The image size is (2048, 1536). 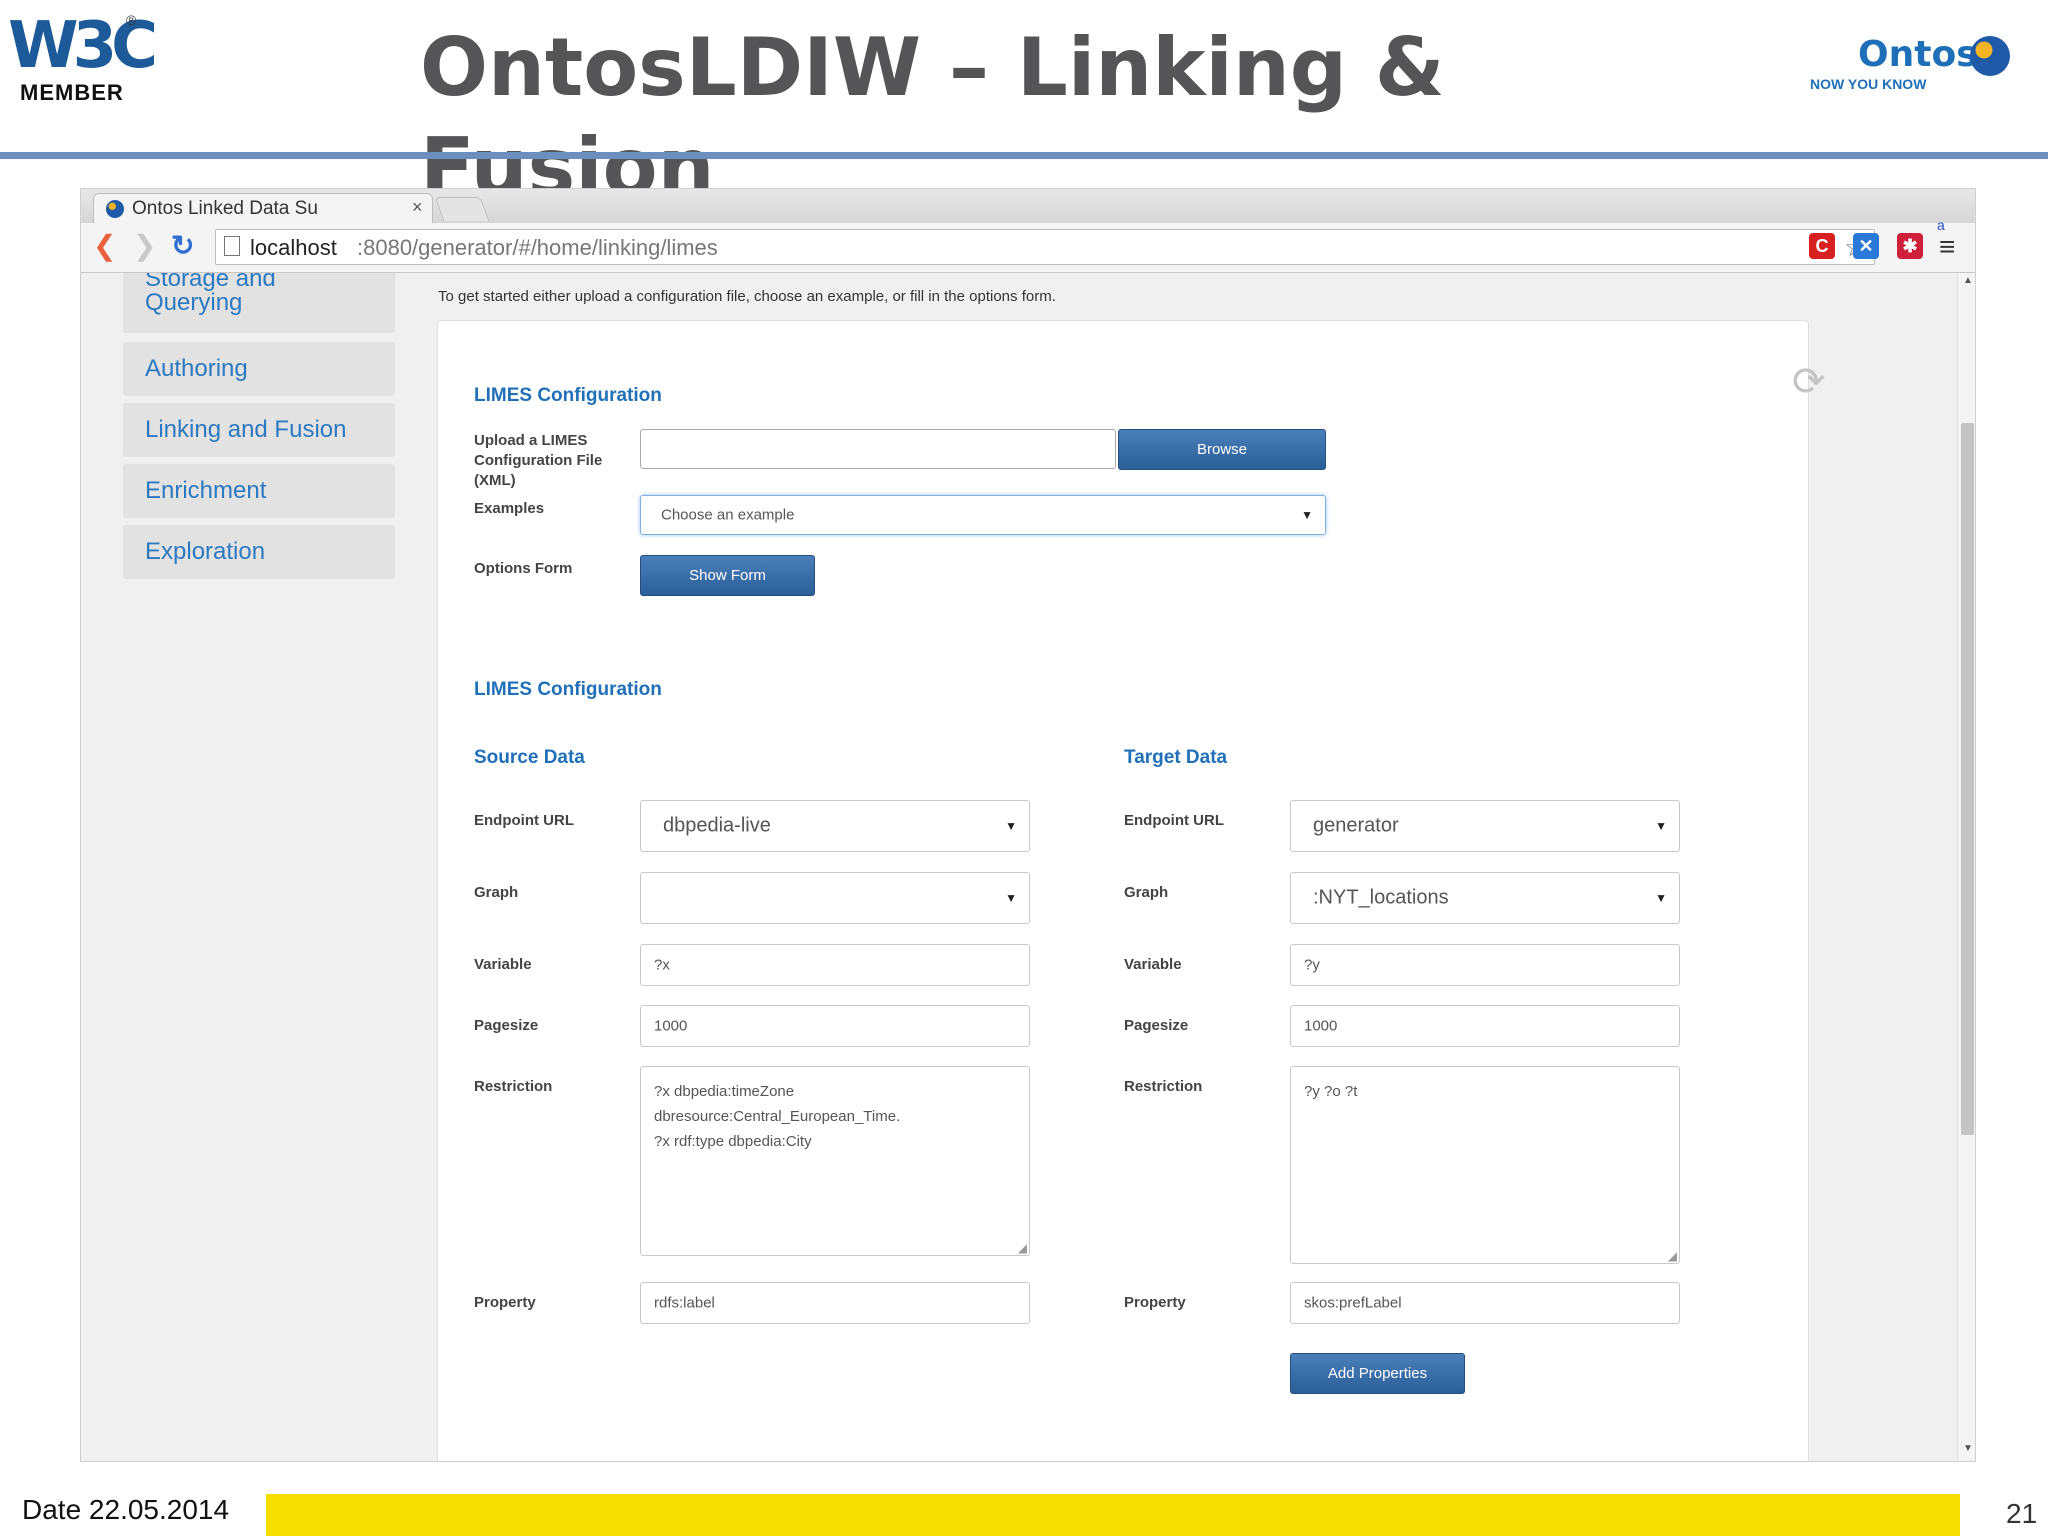 I want to click on sidebar-item-linking-fusion: Linking and Fusion, so click(x=259, y=430).